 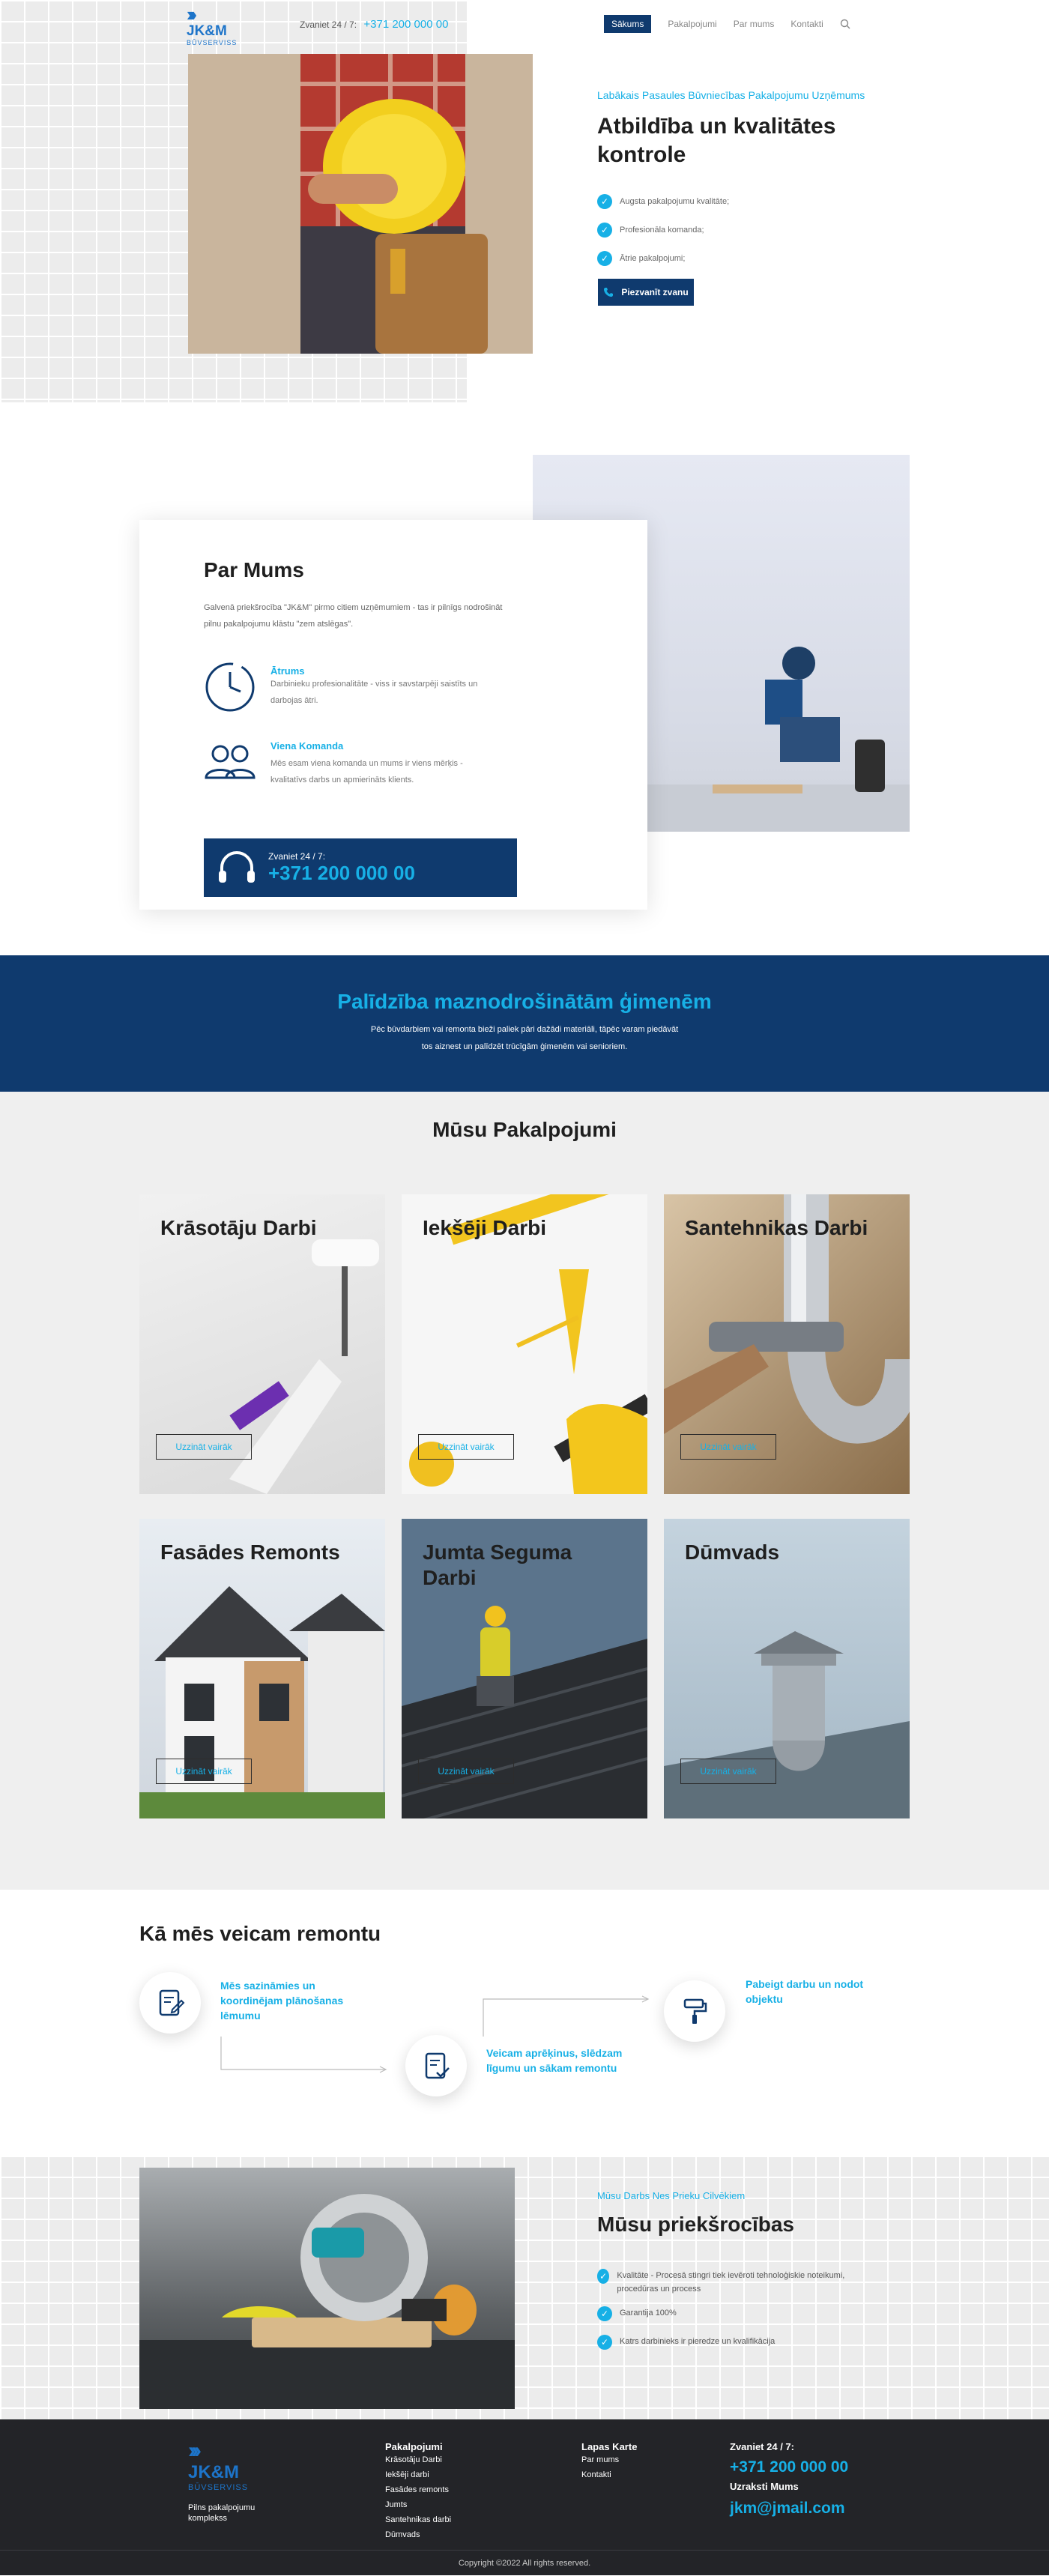 I want to click on advantages-title: Mūsu priekšrocības, so click(x=695, y=2224).